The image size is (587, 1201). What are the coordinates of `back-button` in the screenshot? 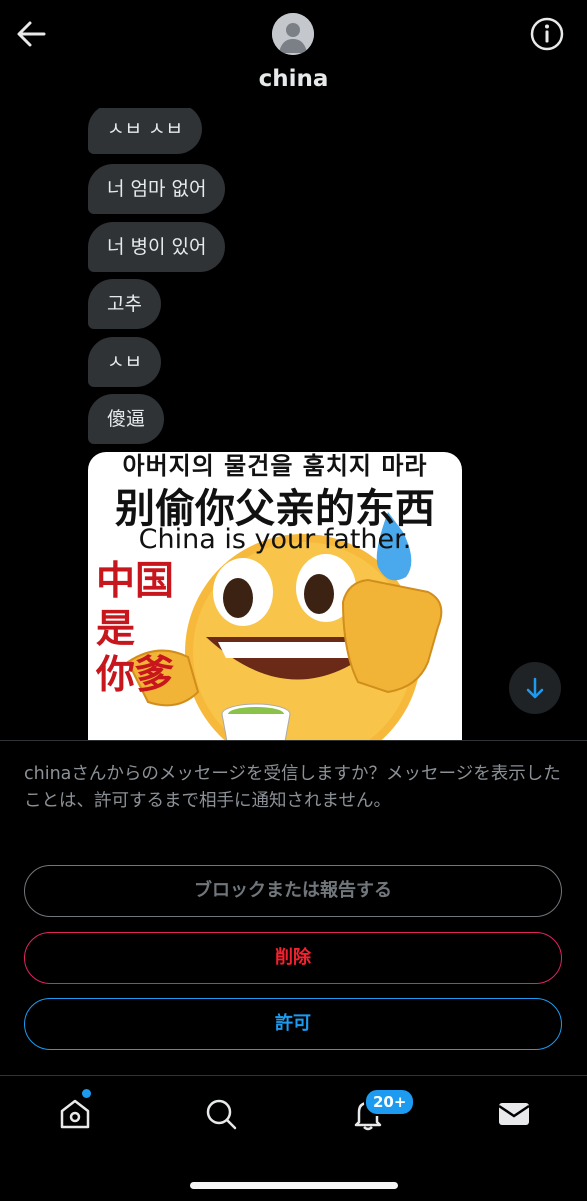 It's located at (32, 34).